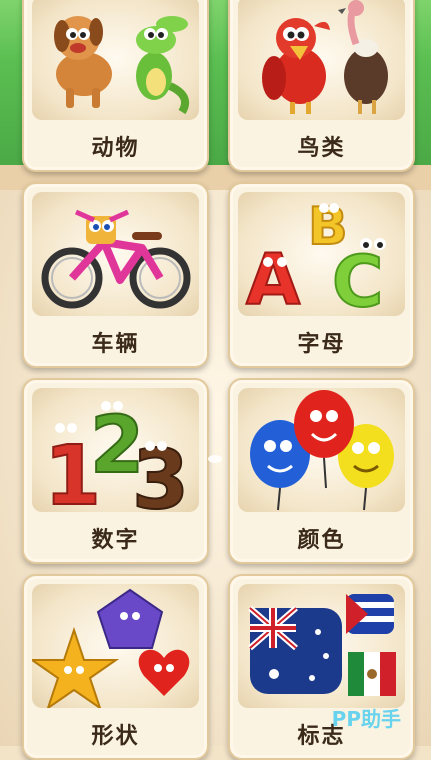 The image size is (431, 760). I want to click on category-card-shapes: 形状, so click(115, 667).